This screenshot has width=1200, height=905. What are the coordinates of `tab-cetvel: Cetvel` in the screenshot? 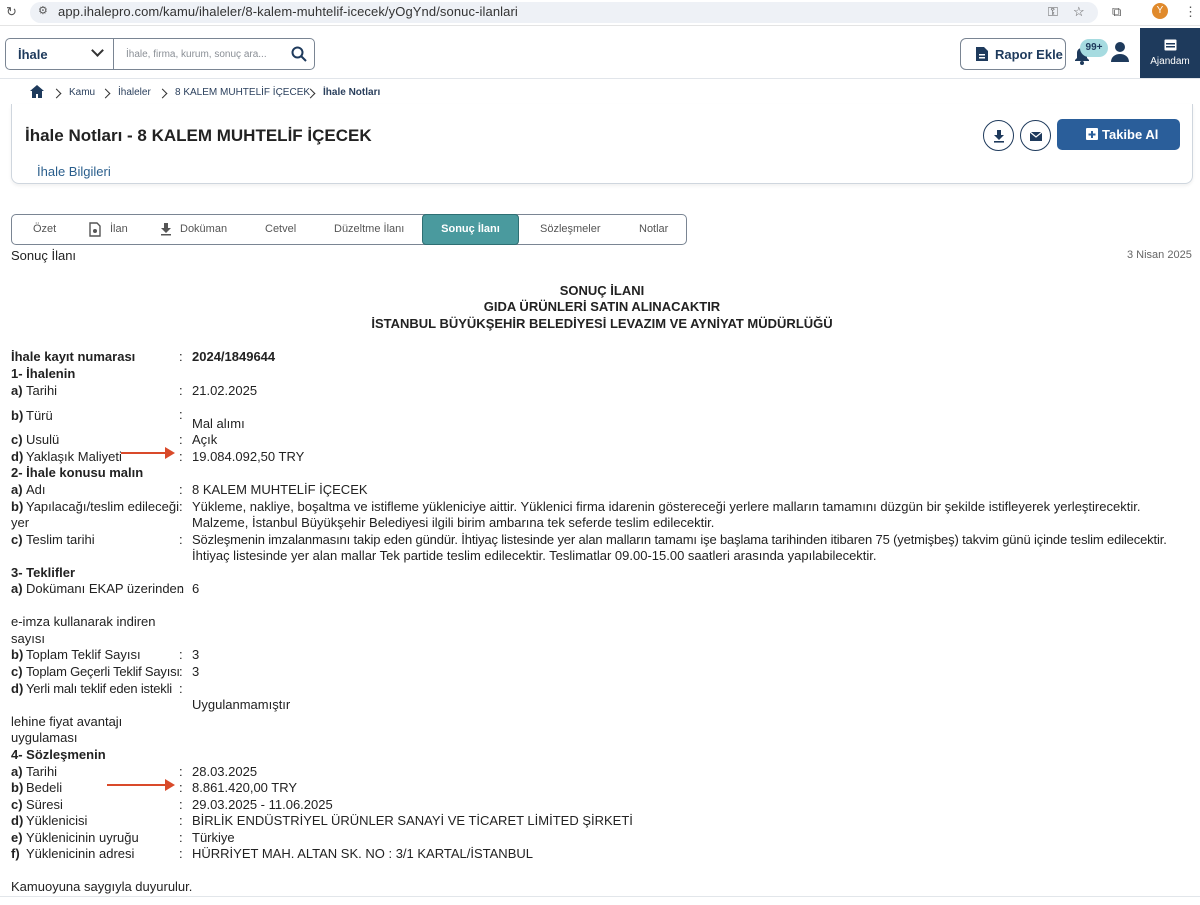 It's located at (280, 229).